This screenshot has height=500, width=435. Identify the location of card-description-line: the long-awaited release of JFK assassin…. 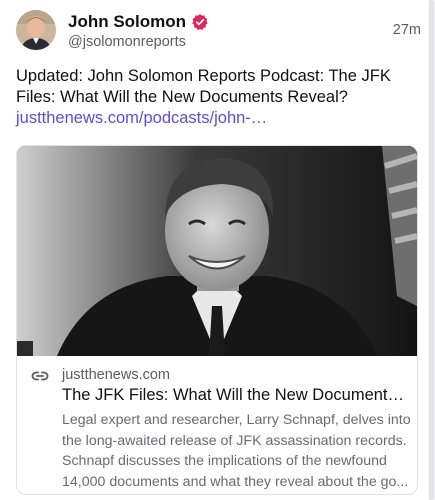
(234, 440).